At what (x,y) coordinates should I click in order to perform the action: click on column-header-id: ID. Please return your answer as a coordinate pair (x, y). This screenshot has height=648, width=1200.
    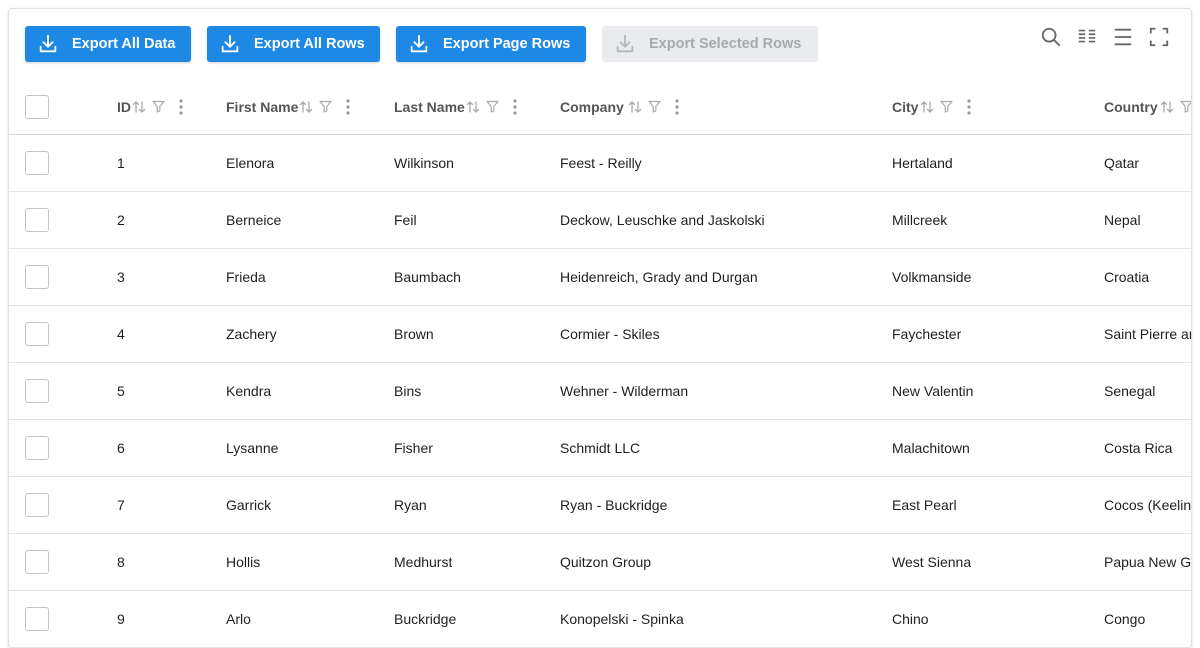
    Looking at the image, I should click on (150, 106).